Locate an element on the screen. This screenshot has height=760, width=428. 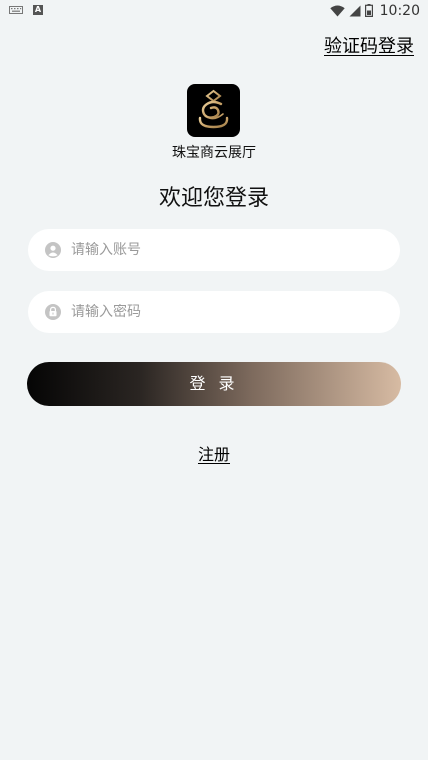
account-input is located at coordinates (221, 250).